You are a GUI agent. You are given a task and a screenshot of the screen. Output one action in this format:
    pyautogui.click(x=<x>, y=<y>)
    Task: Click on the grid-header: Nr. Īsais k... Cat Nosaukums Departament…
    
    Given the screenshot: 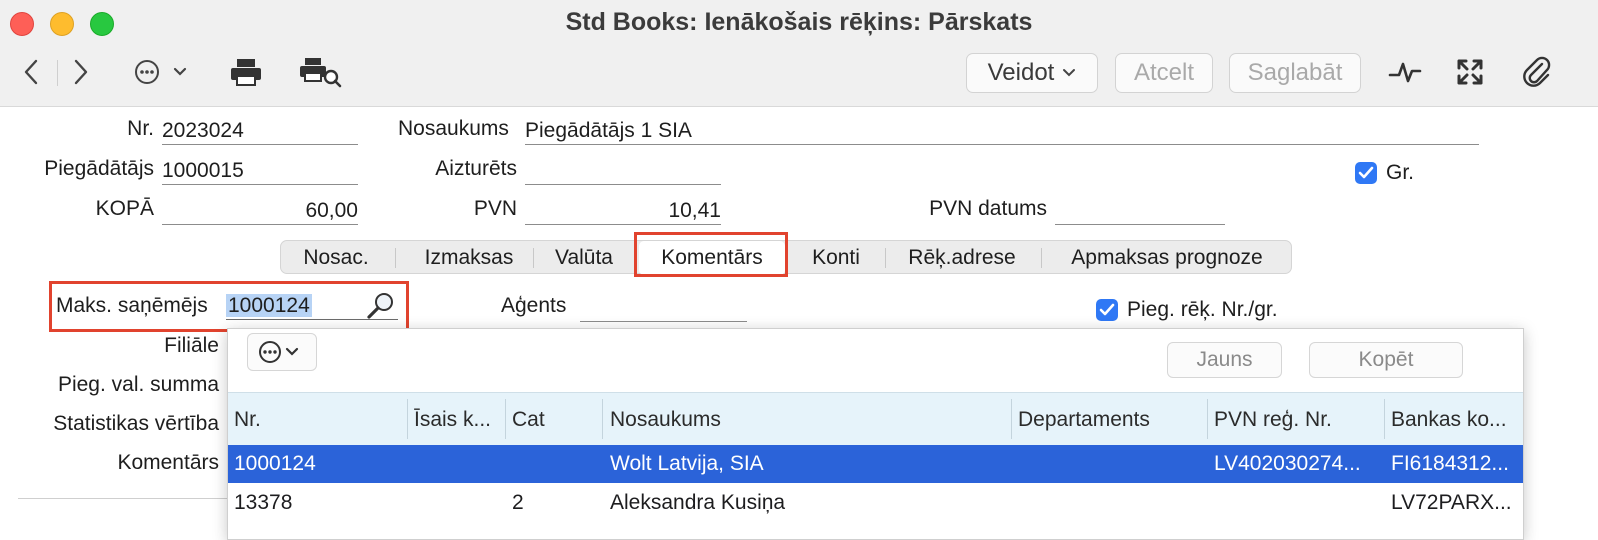 What is the action you would take?
    pyautogui.click(x=875, y=419)
    